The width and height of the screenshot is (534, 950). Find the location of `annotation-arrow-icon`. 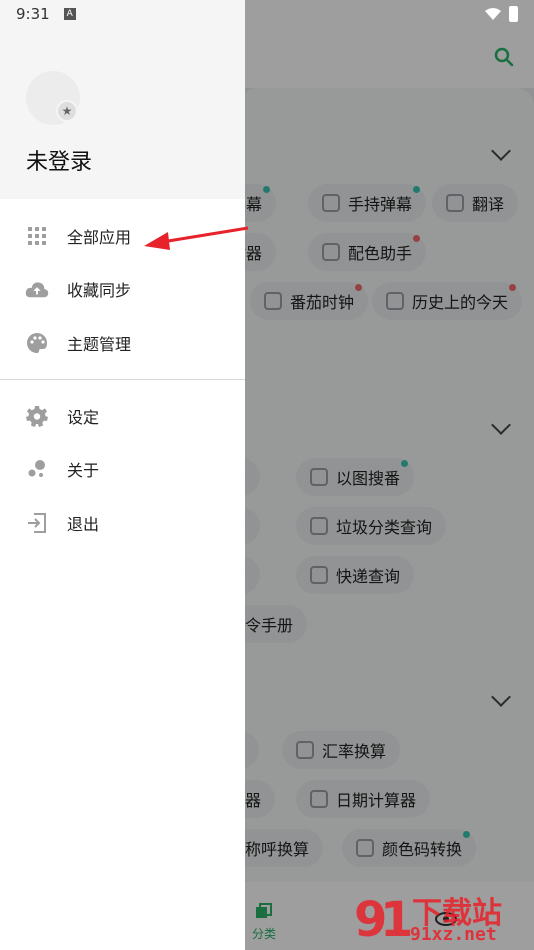

annotation-arrow-icon is located at coordinates (196, 238).